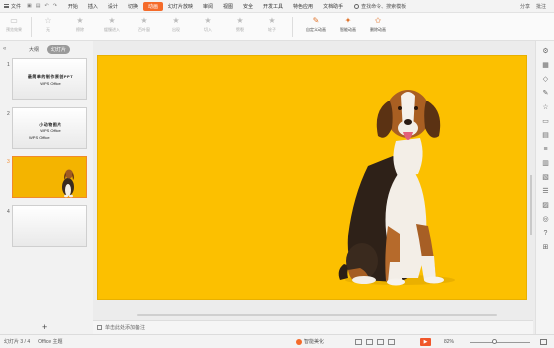  I want to click on tab-home: 开始, so click(73, 6).